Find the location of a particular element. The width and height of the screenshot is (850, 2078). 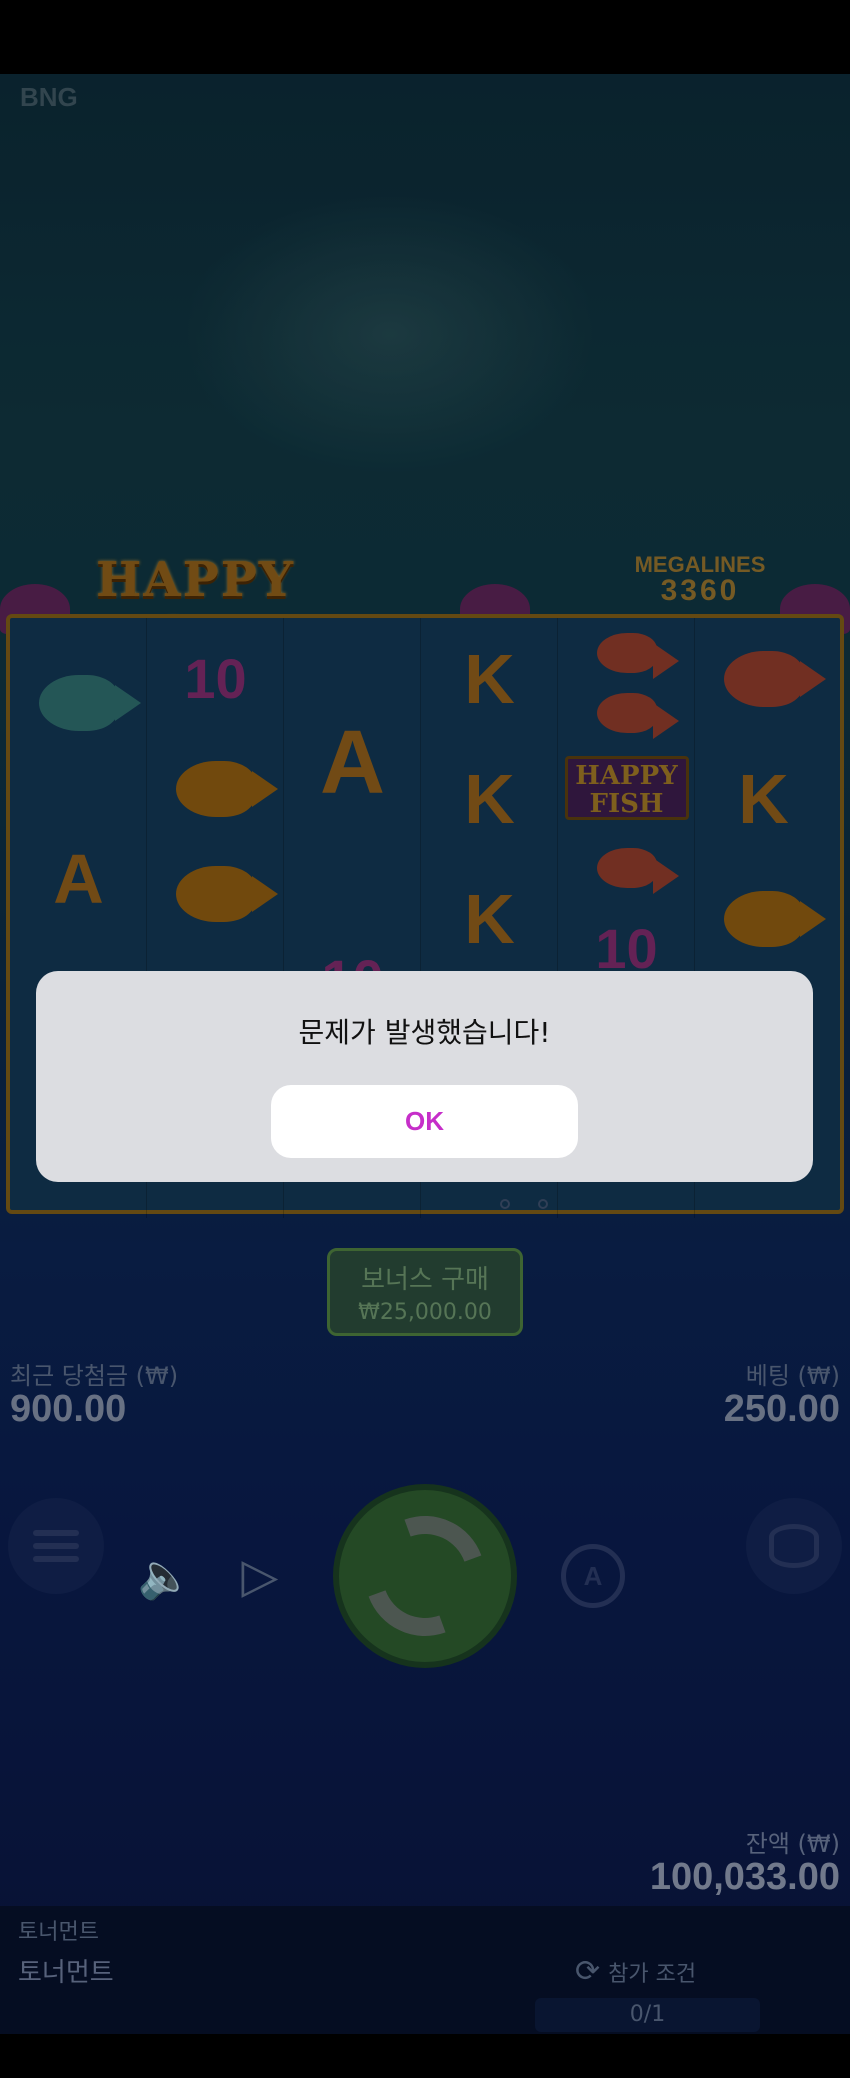

ok-button: OK is located at coordinates (424, 1121).